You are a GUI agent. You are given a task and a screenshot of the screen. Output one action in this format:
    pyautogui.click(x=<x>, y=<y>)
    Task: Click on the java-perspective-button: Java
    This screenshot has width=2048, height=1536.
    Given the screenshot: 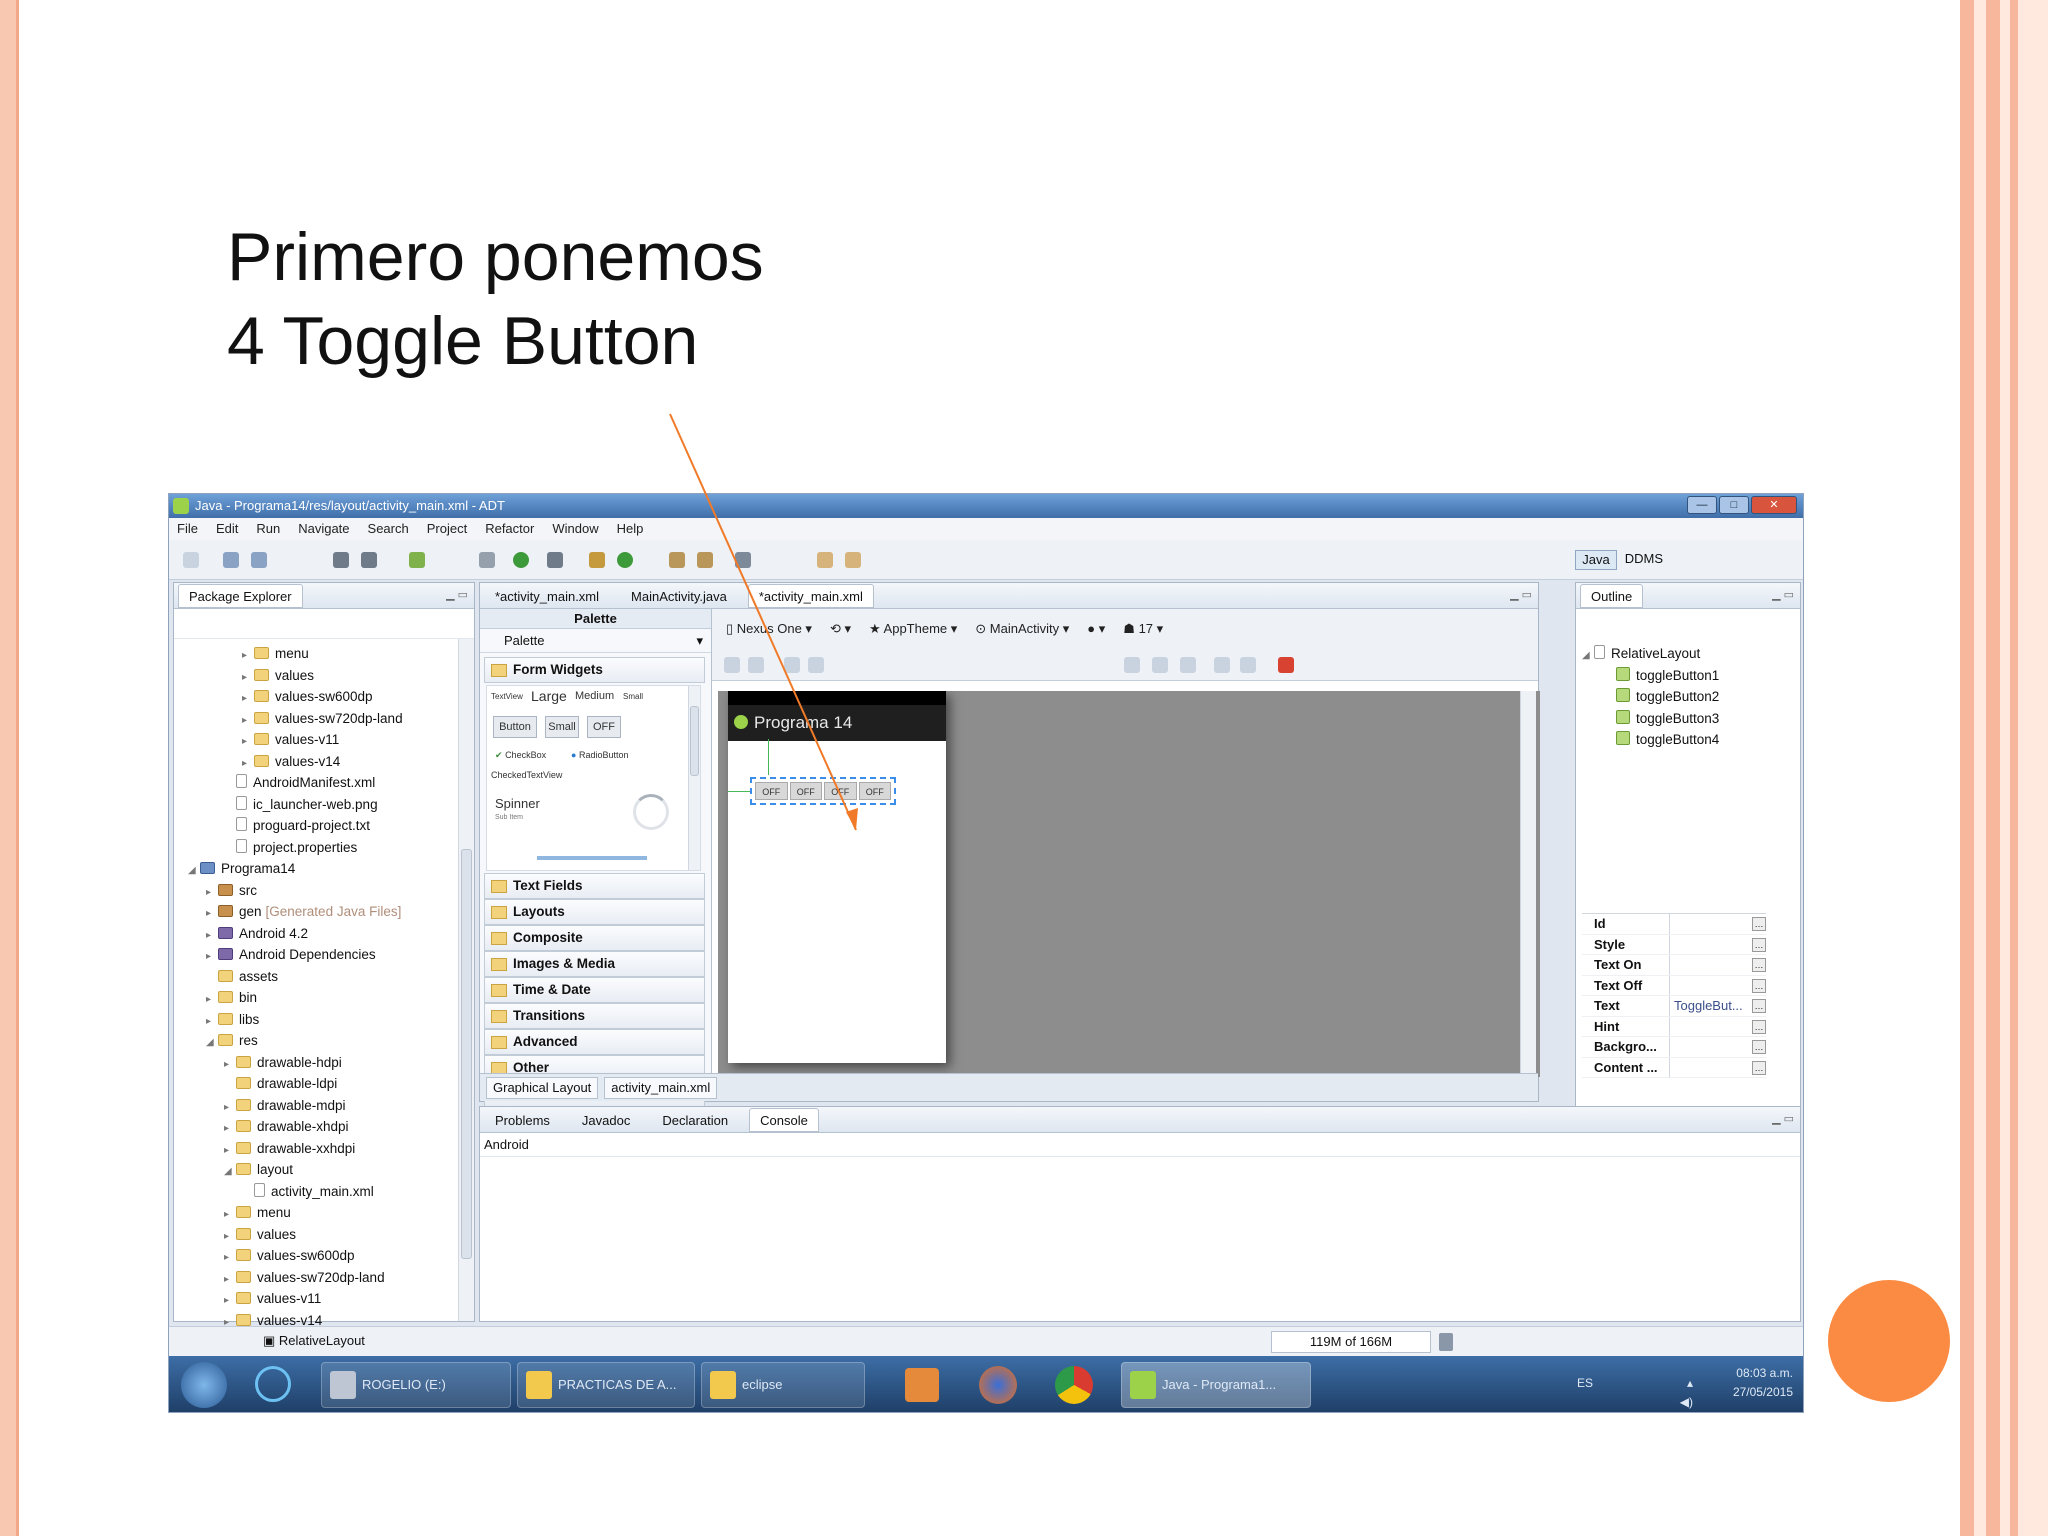 What is the action you would take?
    pyautogui.click(x=1596, y=560)
    